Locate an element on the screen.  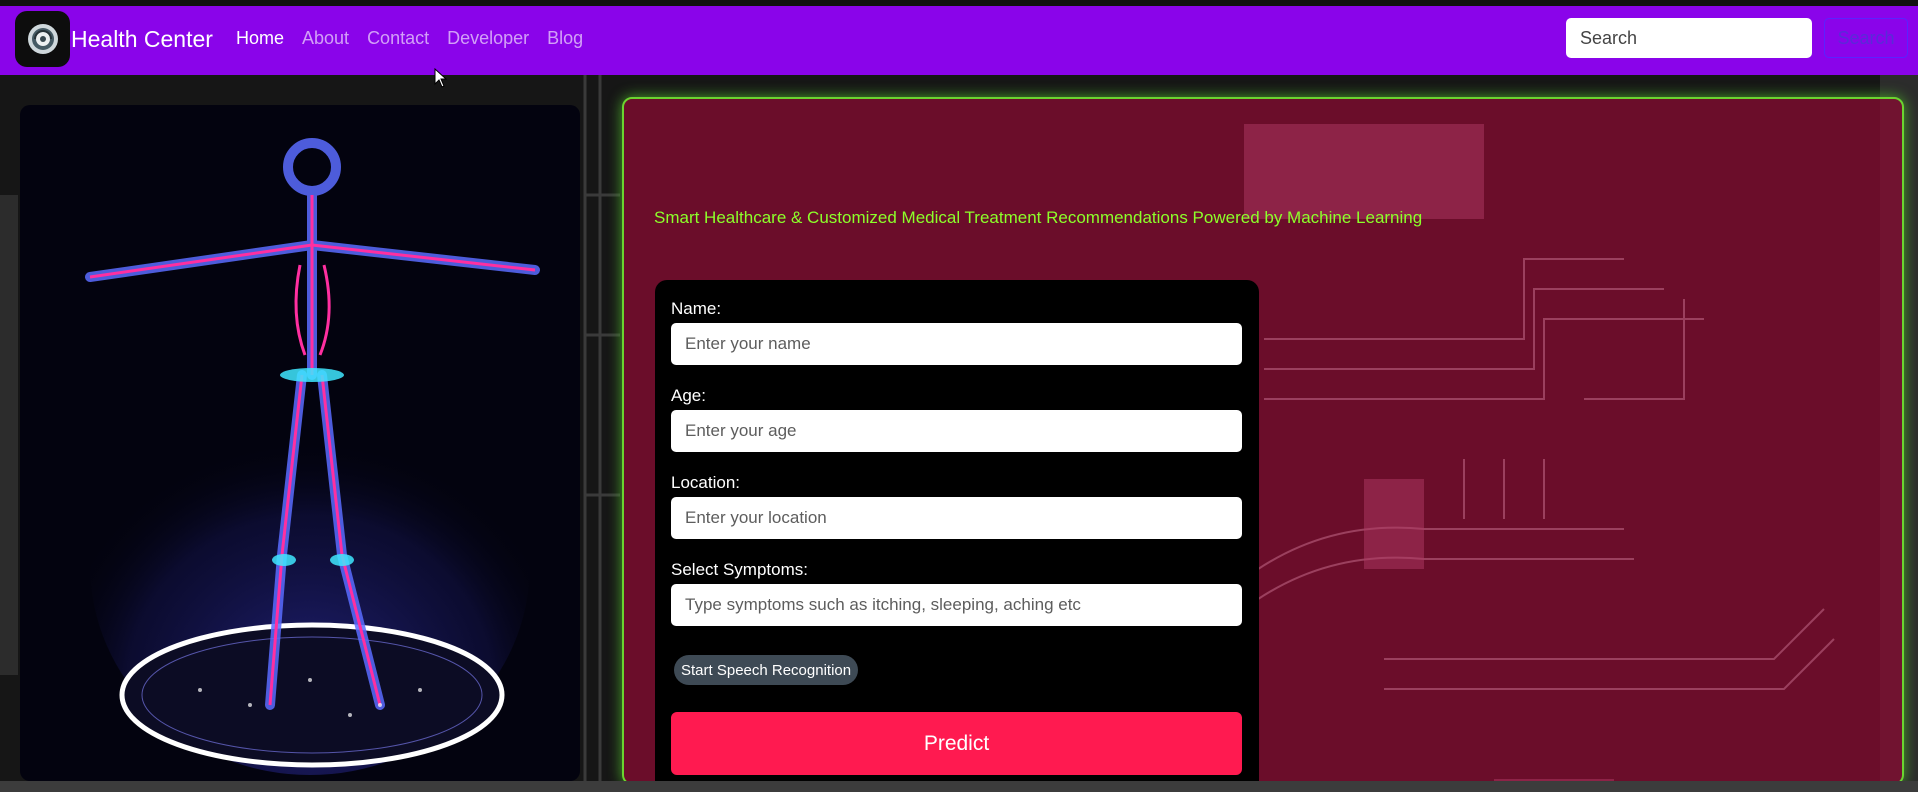
page-bottom-strip is located at coordinates (959, 786).